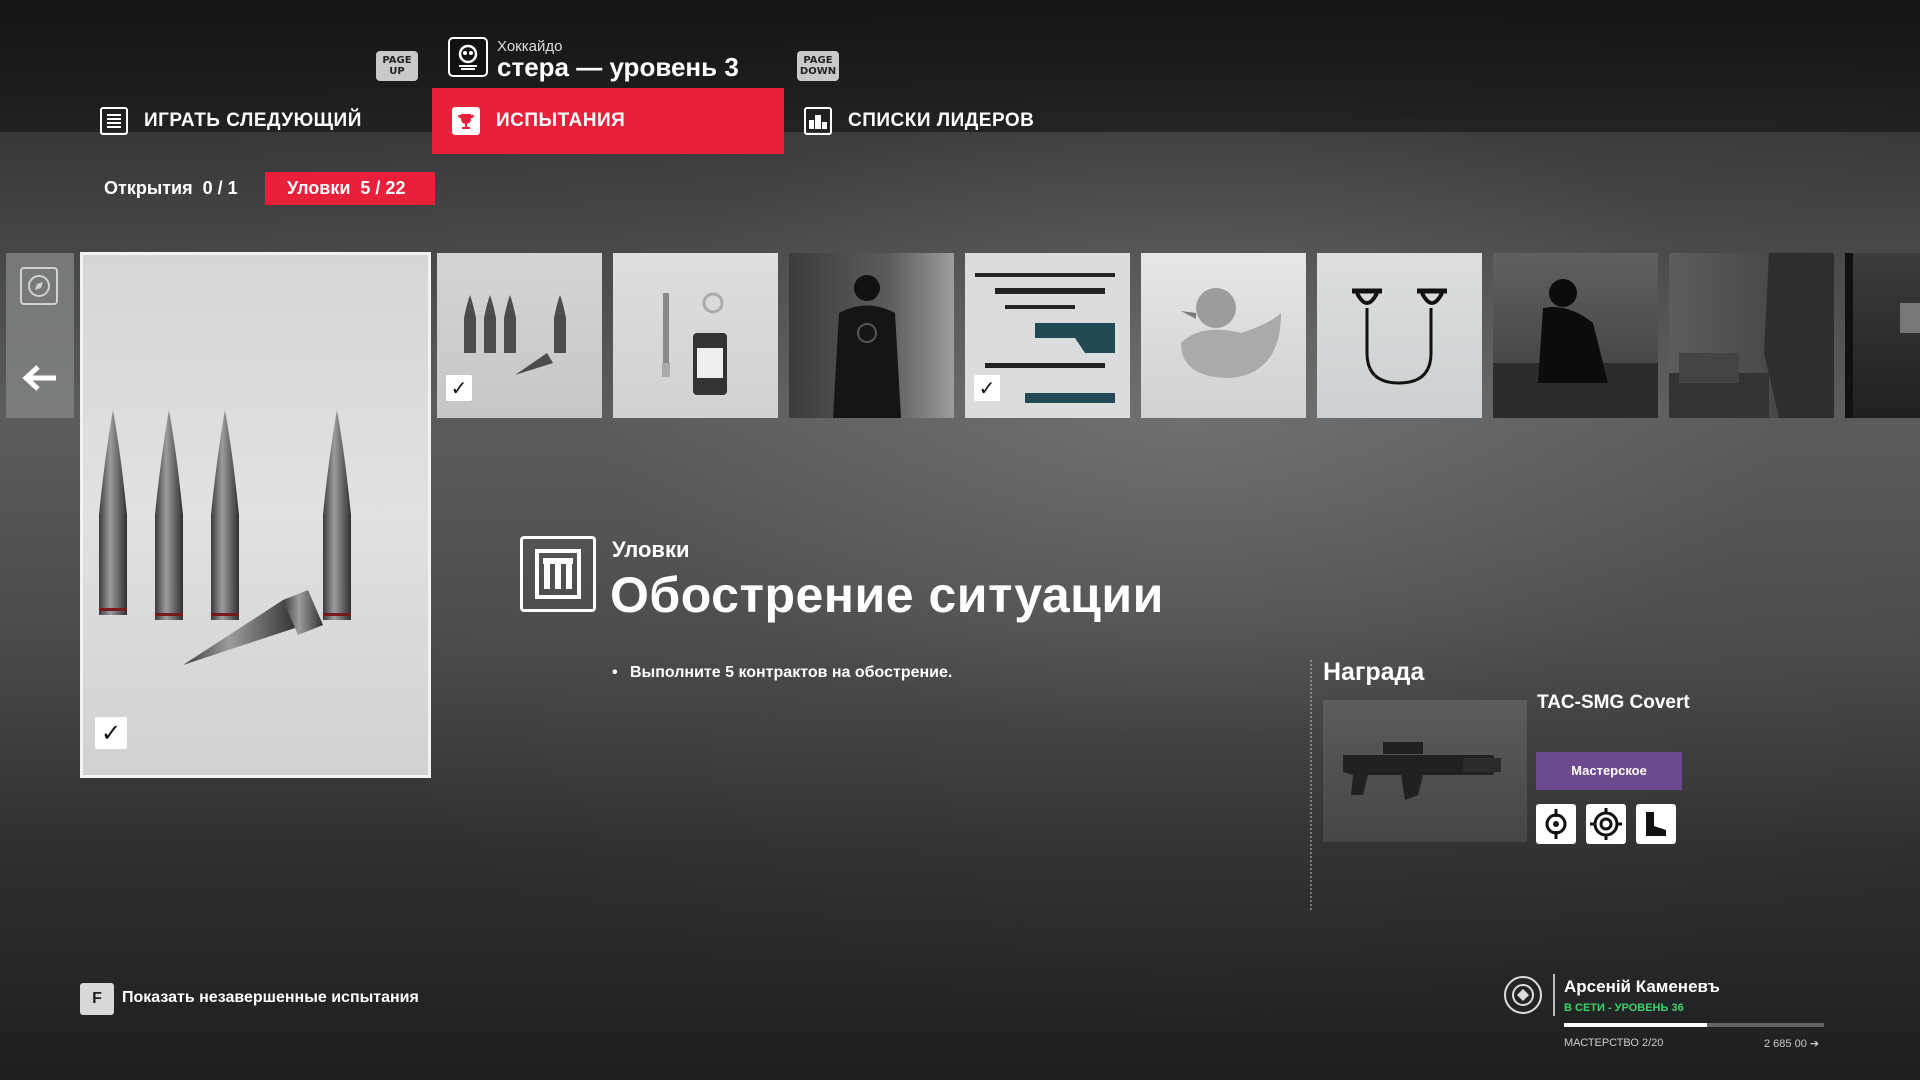  What do you see at coordinates (1624, 1008) in the screenshot?
I see `profile-status: В СЕТИ - УРОВЕНЬ 36` at bounding box center [1624, 1008].